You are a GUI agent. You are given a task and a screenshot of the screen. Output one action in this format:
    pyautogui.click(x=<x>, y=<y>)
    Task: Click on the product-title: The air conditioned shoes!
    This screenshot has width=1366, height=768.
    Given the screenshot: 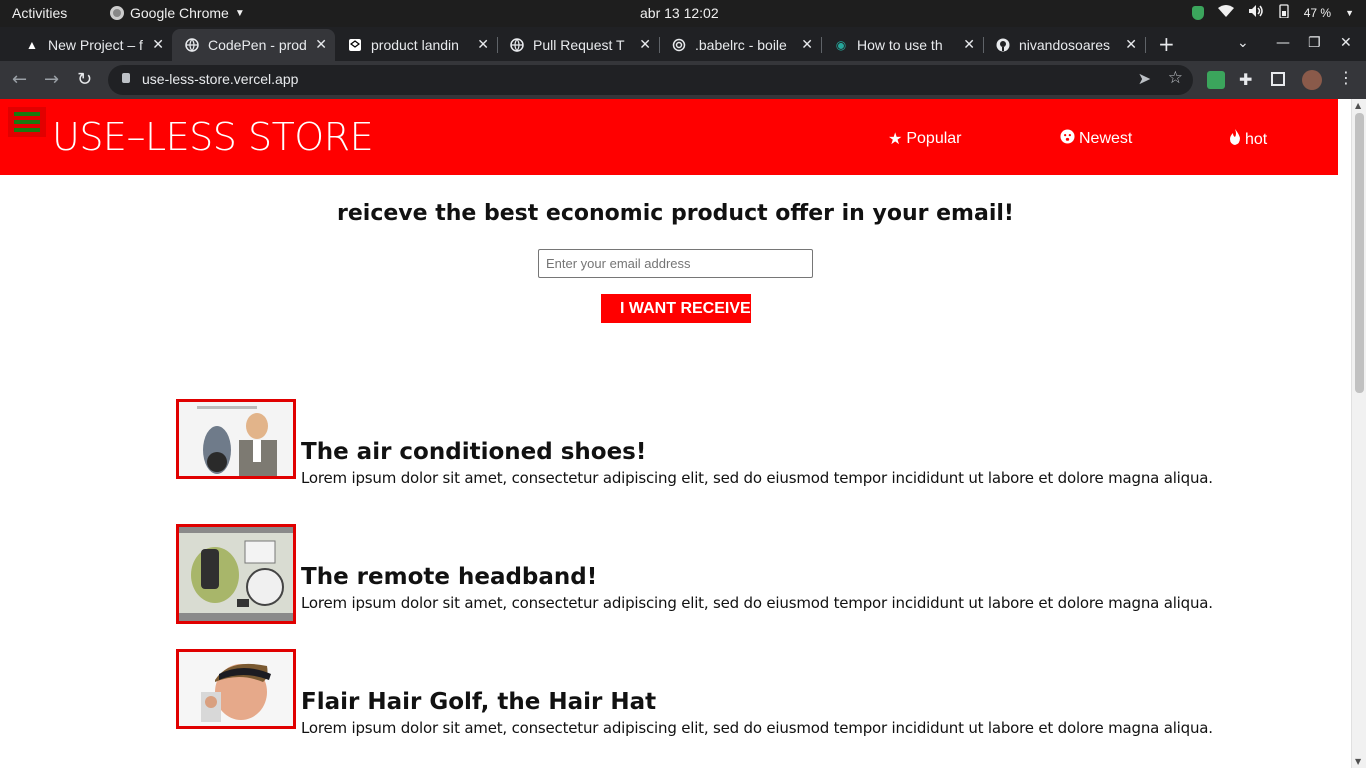 What is the action you would take?
    pyautogui.click(x=473, y=452)
    